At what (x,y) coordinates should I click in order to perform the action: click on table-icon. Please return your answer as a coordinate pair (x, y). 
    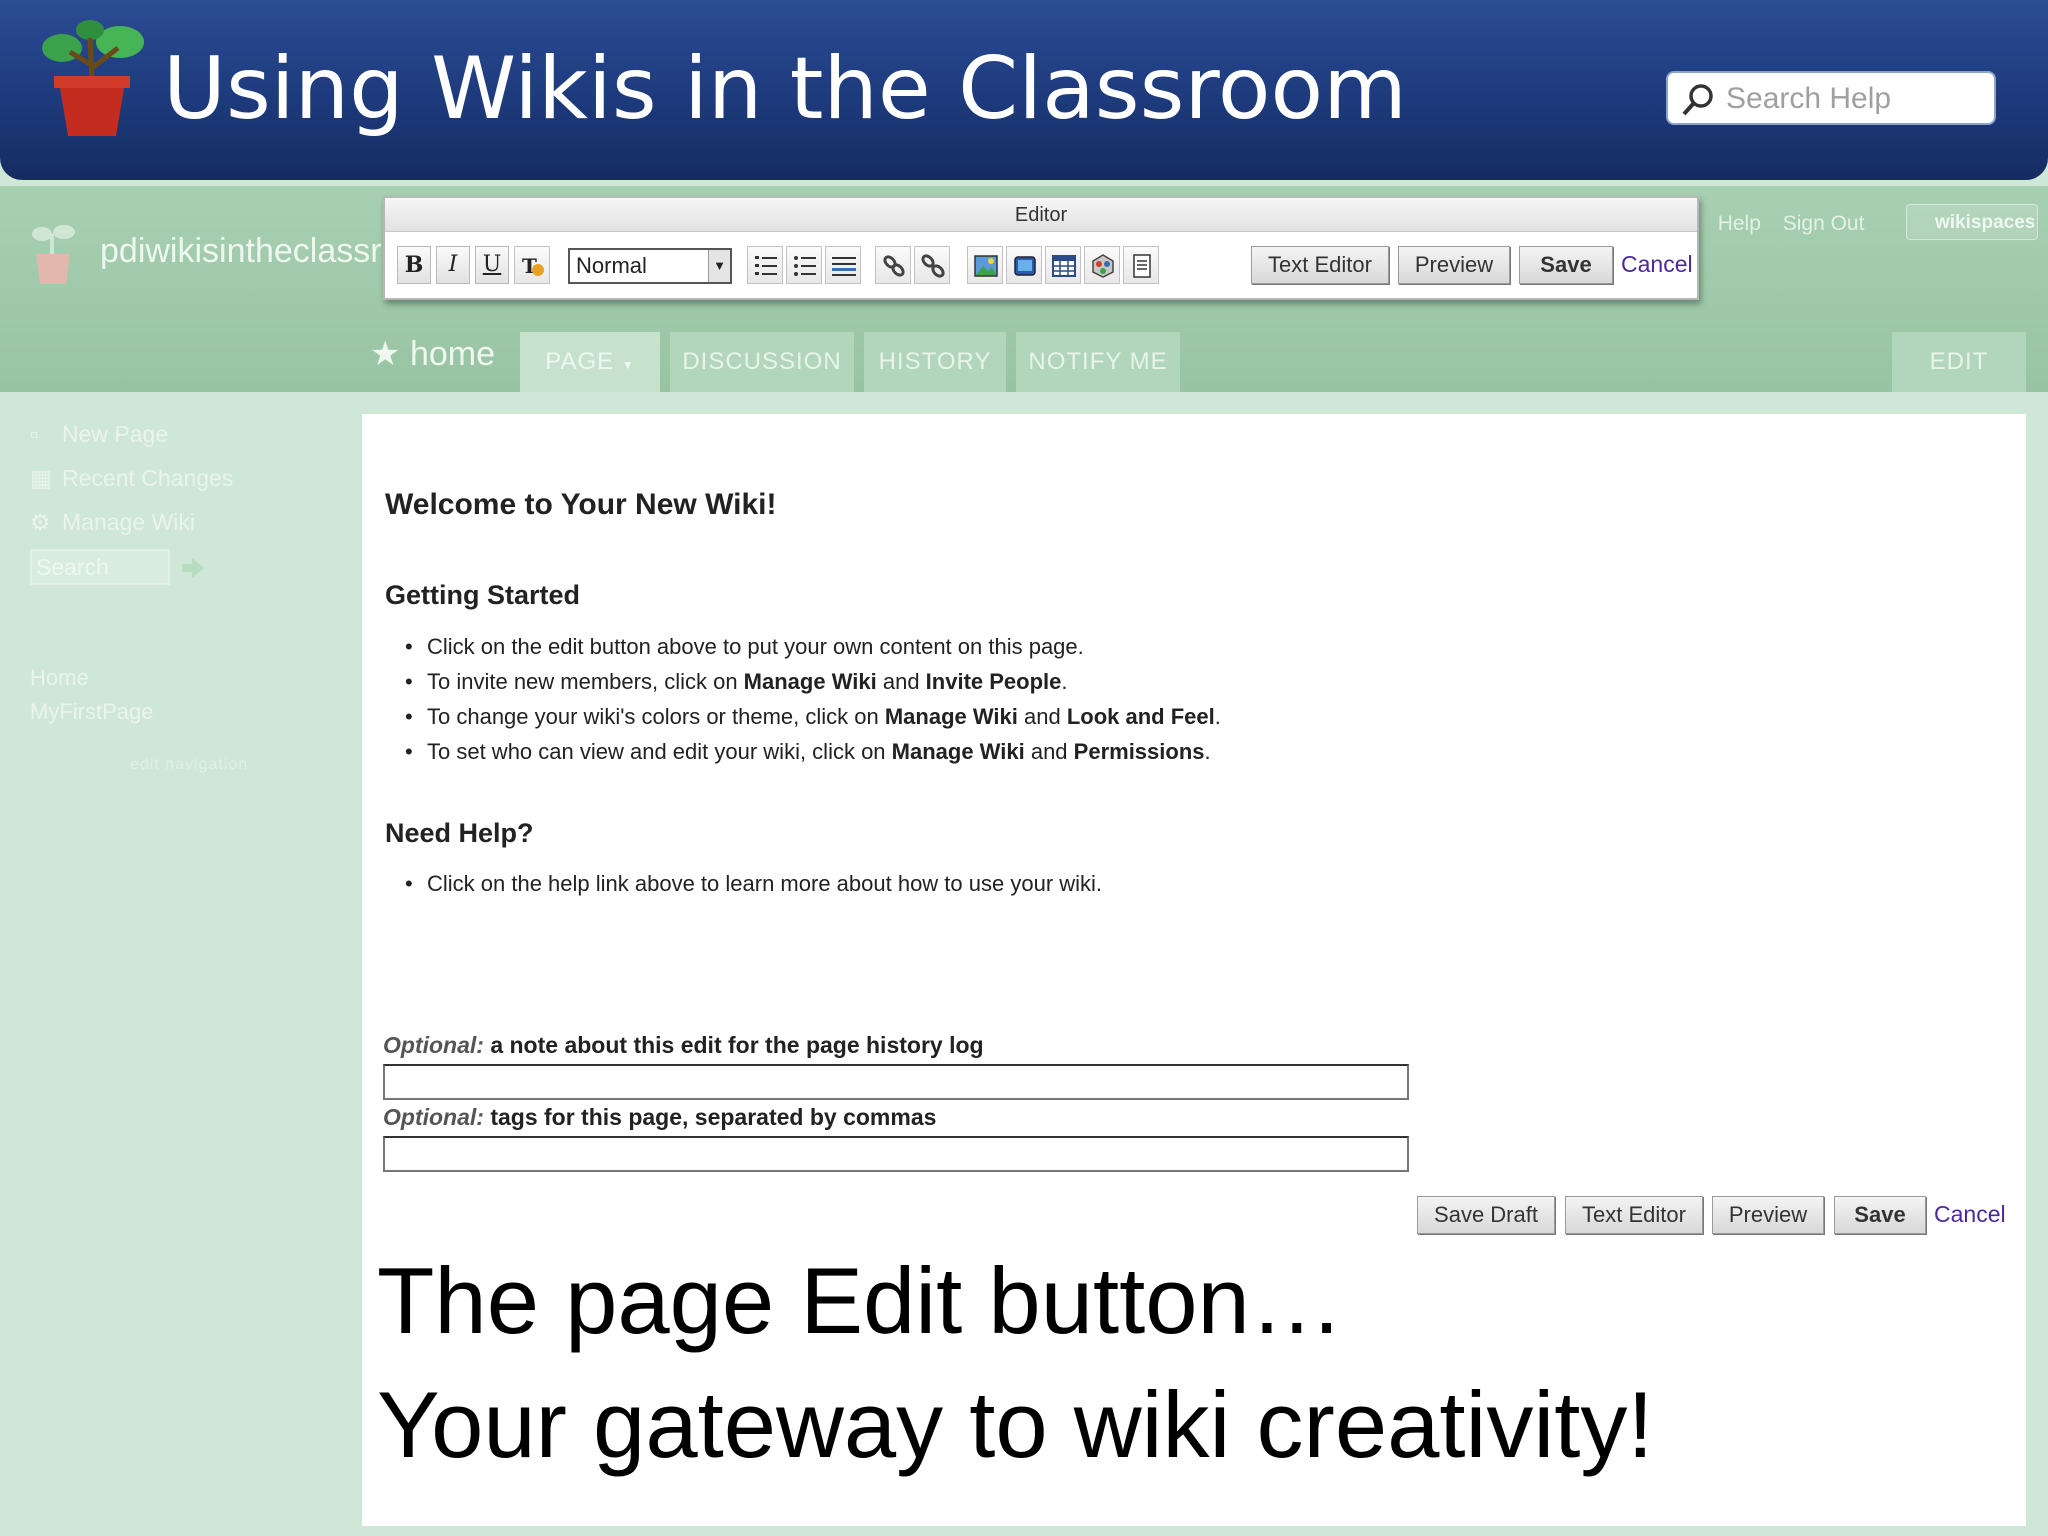
    Looking at the image, I should click on (1064, 266).